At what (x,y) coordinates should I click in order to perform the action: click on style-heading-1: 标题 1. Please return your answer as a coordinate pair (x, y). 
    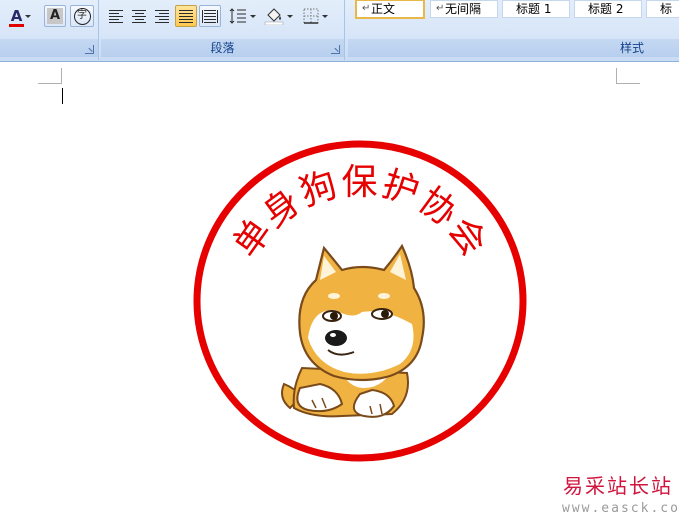
    Looking at the image, I should click on (536, 9).